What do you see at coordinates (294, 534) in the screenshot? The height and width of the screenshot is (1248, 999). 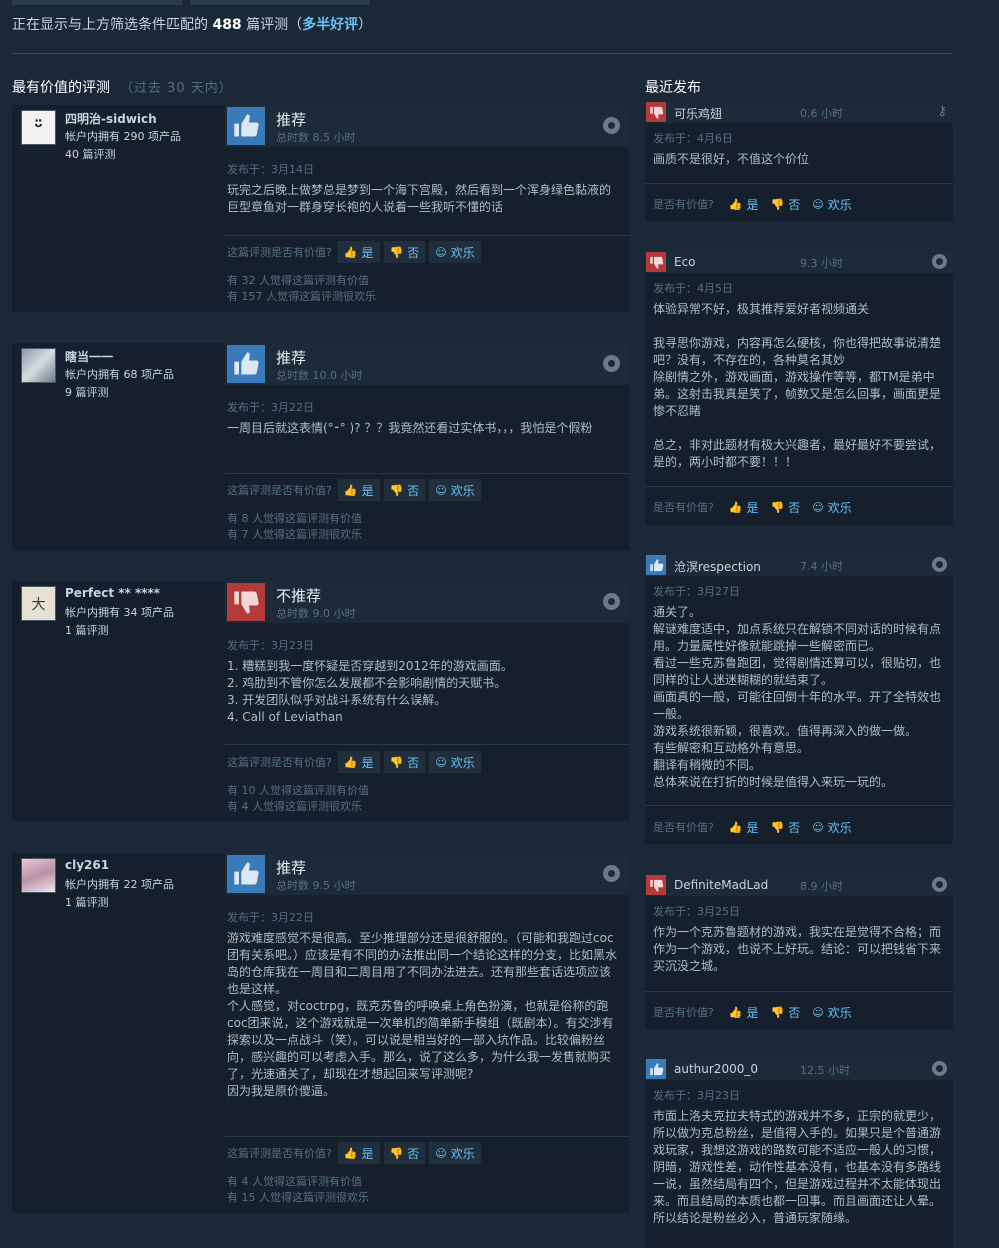 I see `funny-count-text: 有 7 人觉得这篇评测很欢乐` at bounding box center [294, 534].